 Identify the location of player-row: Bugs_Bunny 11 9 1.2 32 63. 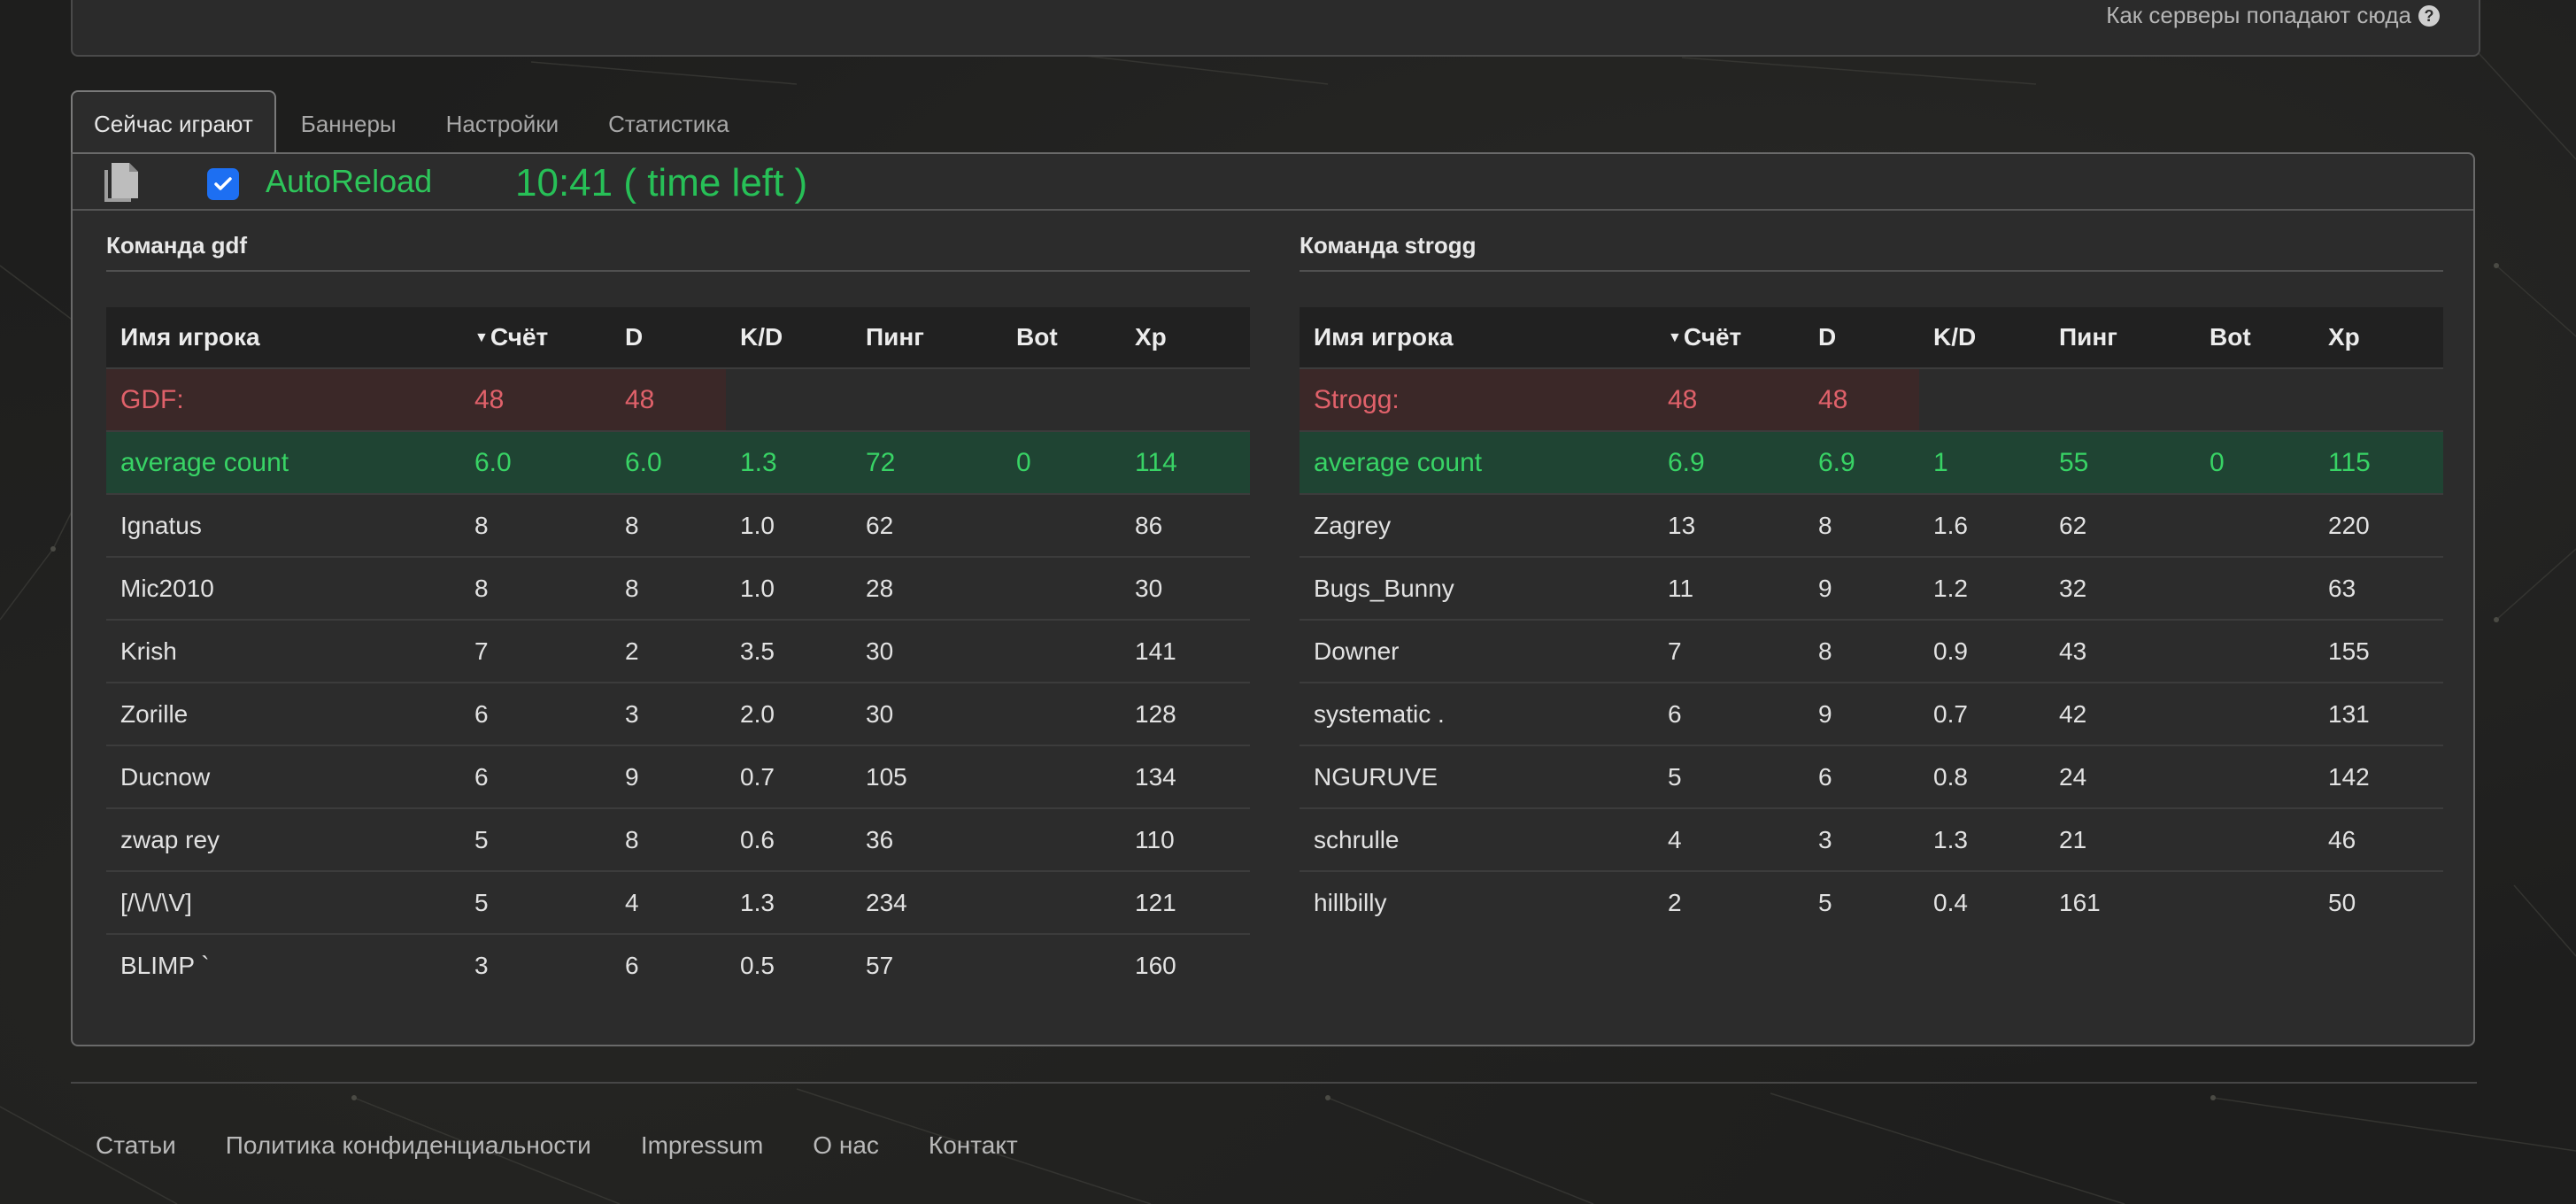
(1871, 588).